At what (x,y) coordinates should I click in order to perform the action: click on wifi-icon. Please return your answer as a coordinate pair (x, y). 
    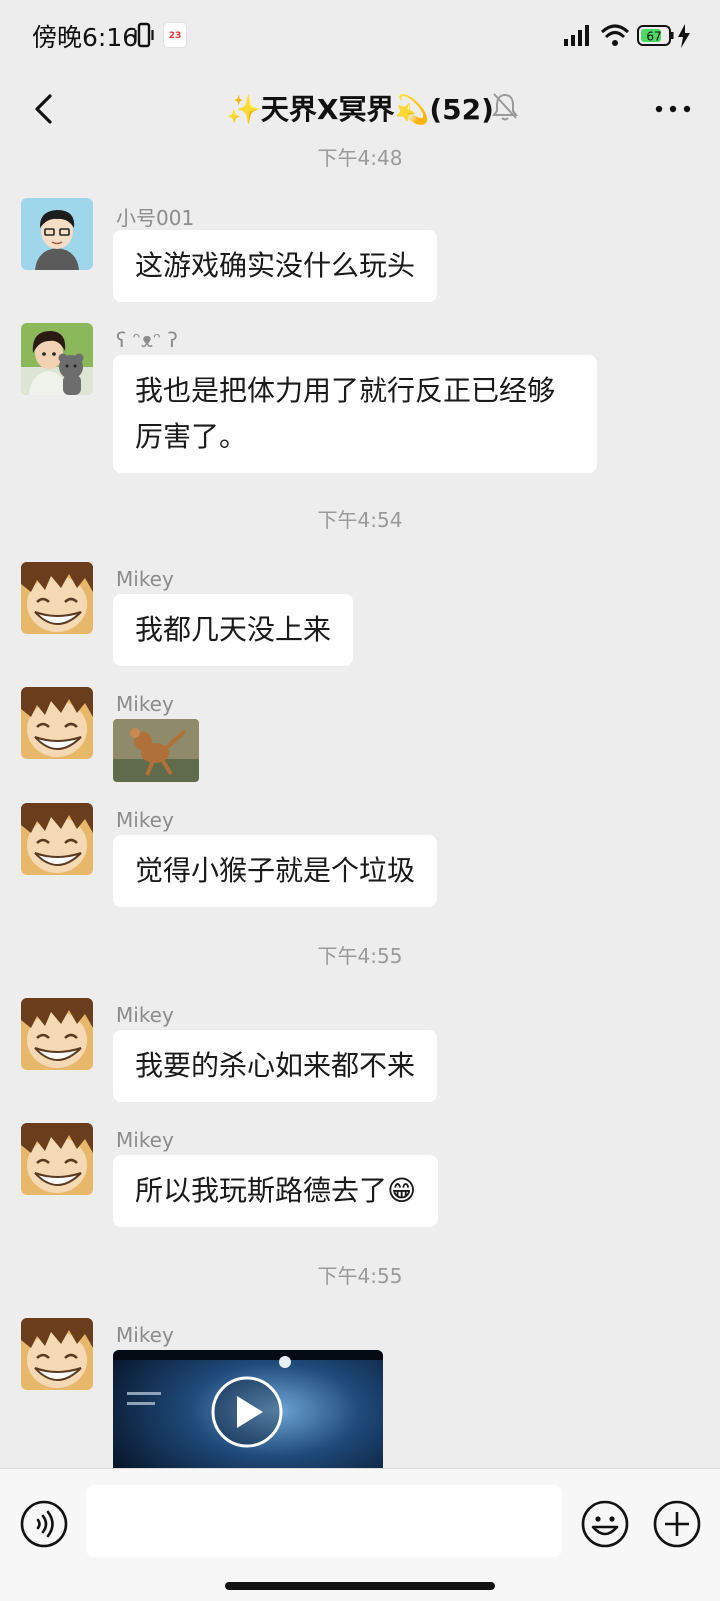
    Looking at the image, I should click on (615, 35).